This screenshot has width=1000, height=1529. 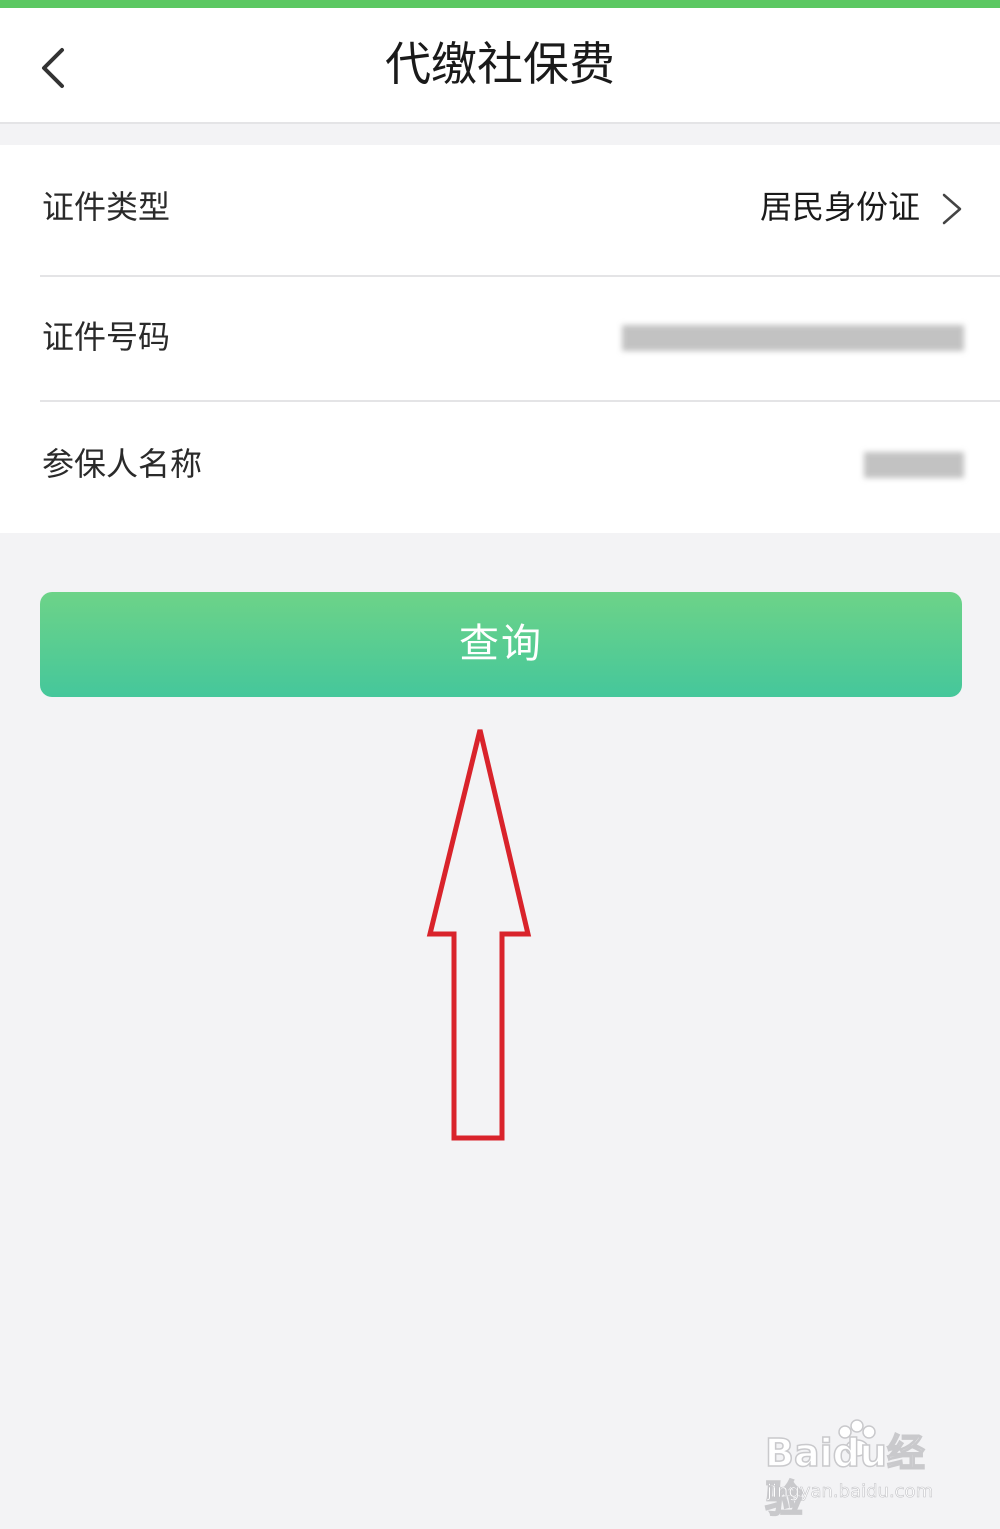 I want to click on insured-name-value-redacted, so click(x=914, y=465).